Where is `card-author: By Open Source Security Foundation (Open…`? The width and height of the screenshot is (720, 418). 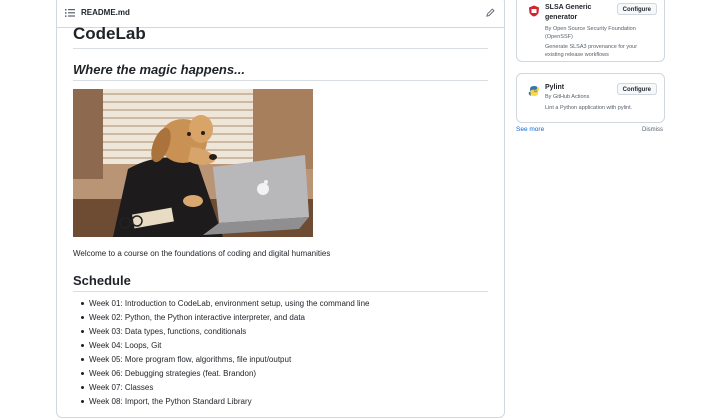 card-author: By Open Source Security Foundation (Open… is located at coordinates (590, 33).